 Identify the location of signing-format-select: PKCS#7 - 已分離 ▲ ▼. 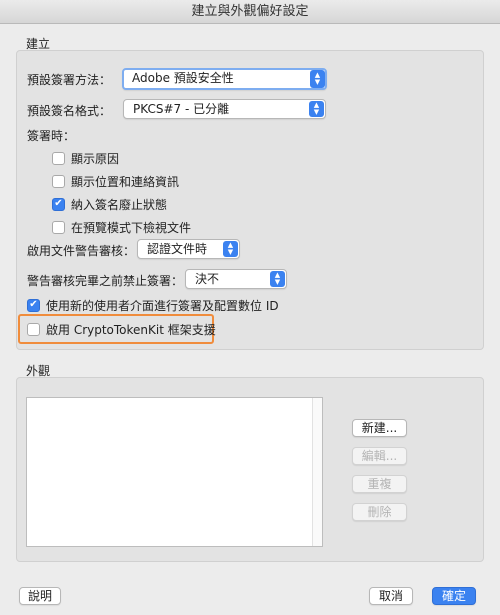
(224, 109).